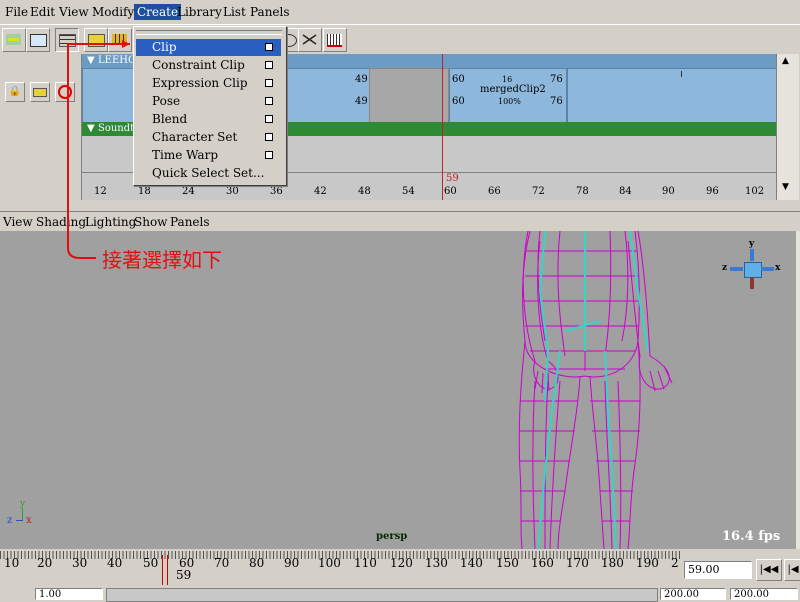 Image resolution: width=800 pixels, height=602 pixels. What do you see at coordinates (98, 149) in the screenshot?
I see `annotation-arrow` at bounding box center [98, 149].